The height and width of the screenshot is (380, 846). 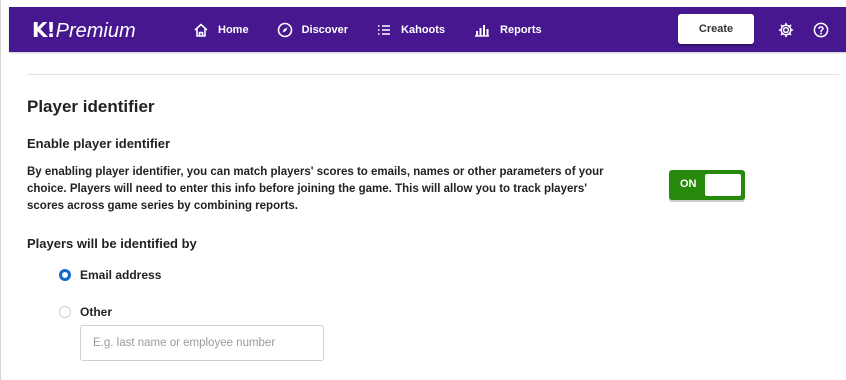 I want to click on nav-discover: Discover, so click(x=312, y=29).